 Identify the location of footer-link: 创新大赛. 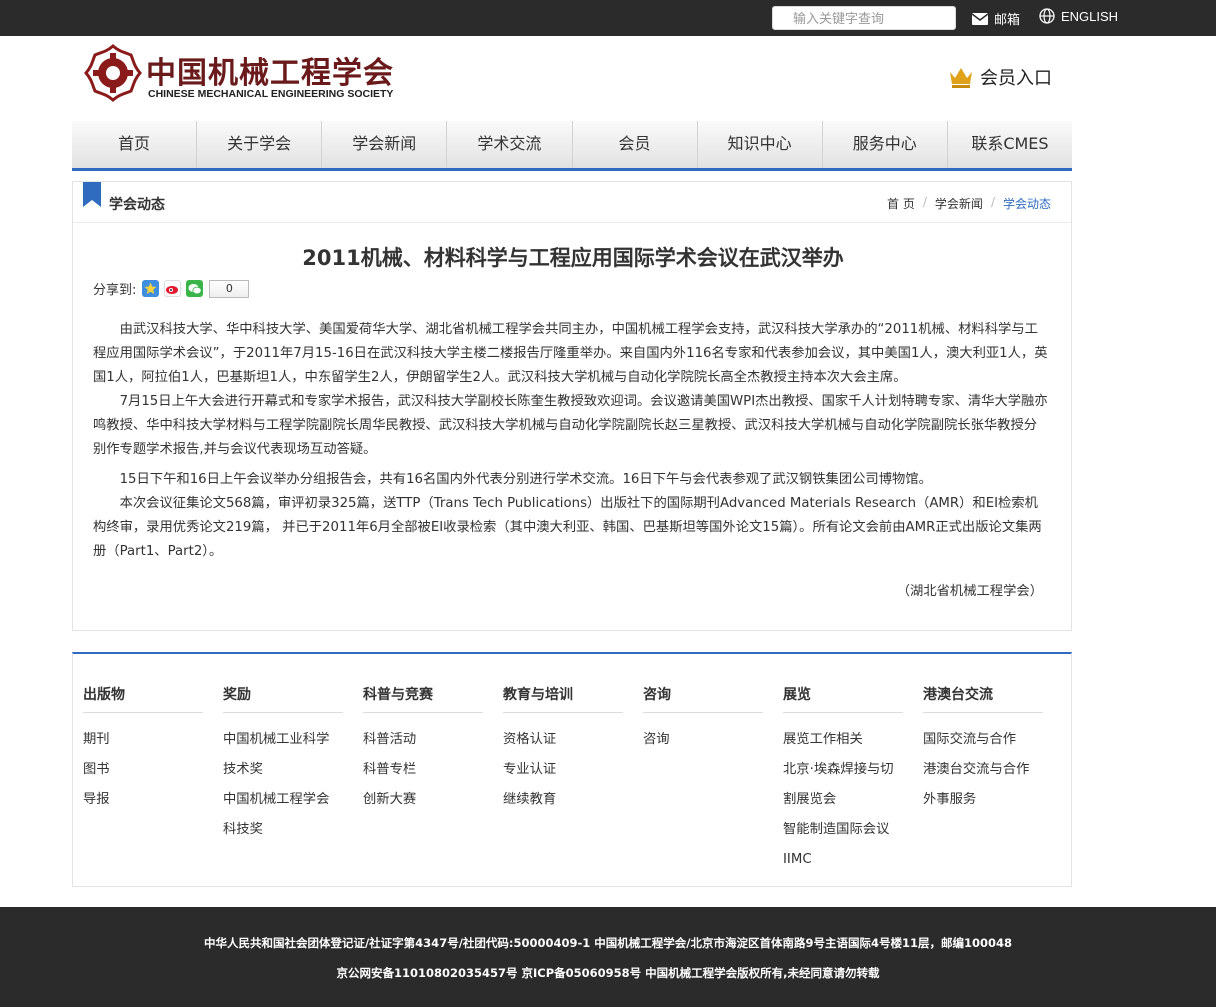
(423, 800).